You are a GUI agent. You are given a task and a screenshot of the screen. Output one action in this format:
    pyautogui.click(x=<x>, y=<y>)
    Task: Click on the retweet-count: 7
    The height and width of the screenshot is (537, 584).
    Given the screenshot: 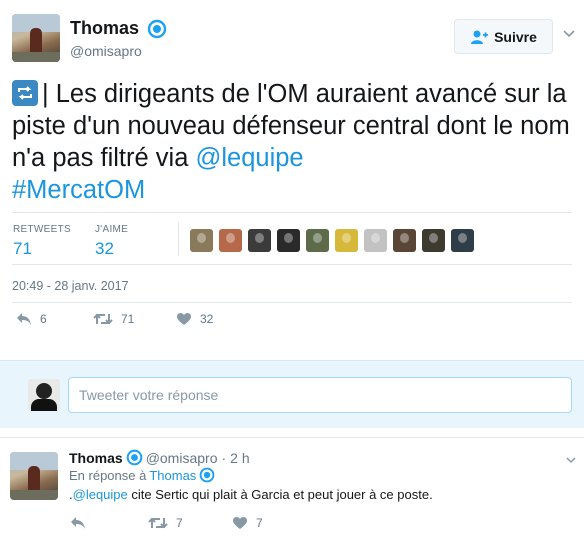 What is the action you would take?
    pyautogui.click(x=179, y=523)
    